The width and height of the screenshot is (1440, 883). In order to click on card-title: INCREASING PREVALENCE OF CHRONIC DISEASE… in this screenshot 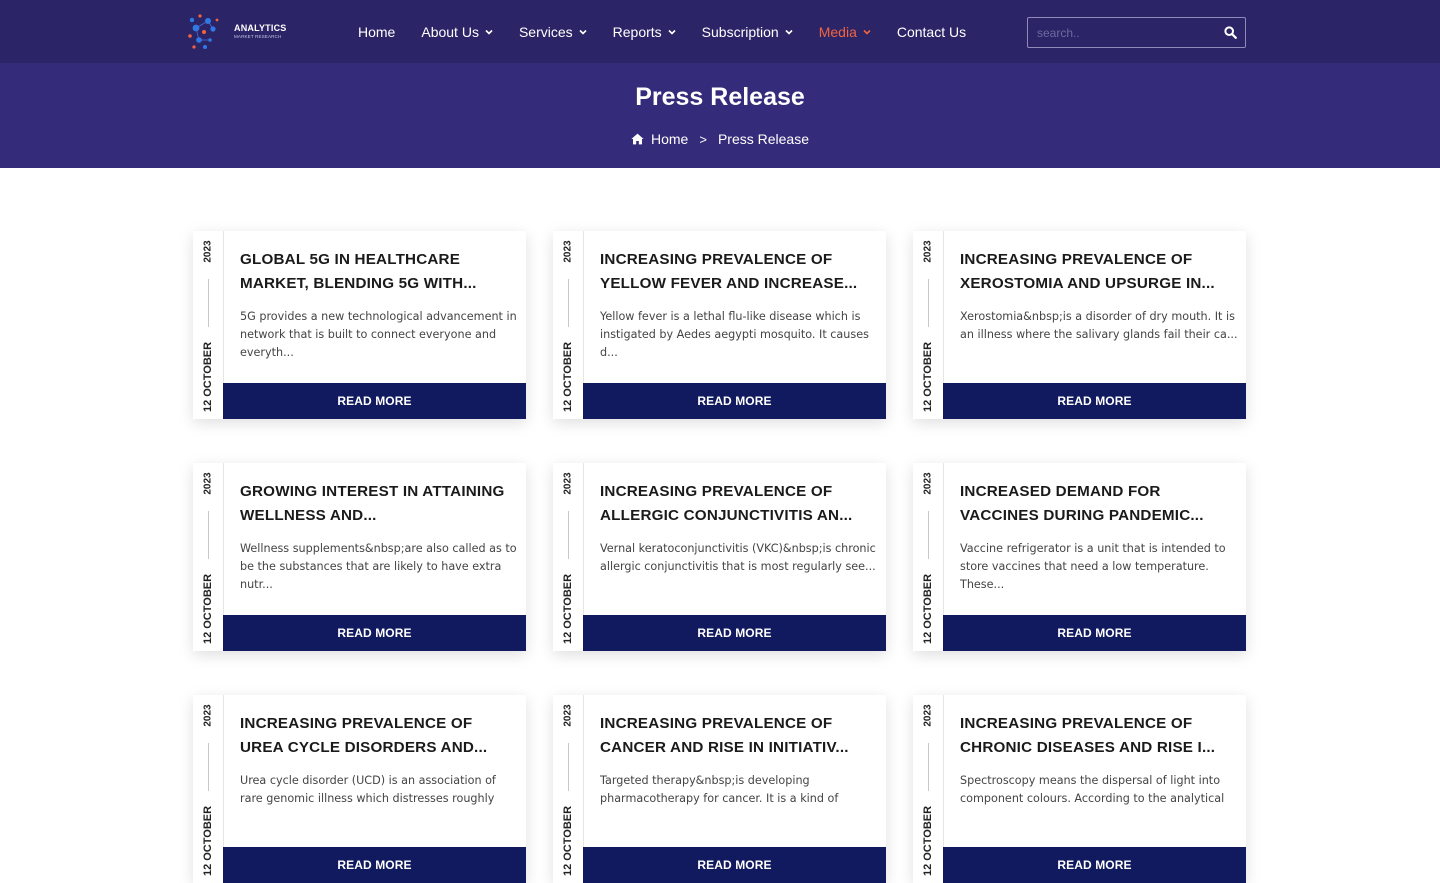, I will do `click(1100, 736)`.